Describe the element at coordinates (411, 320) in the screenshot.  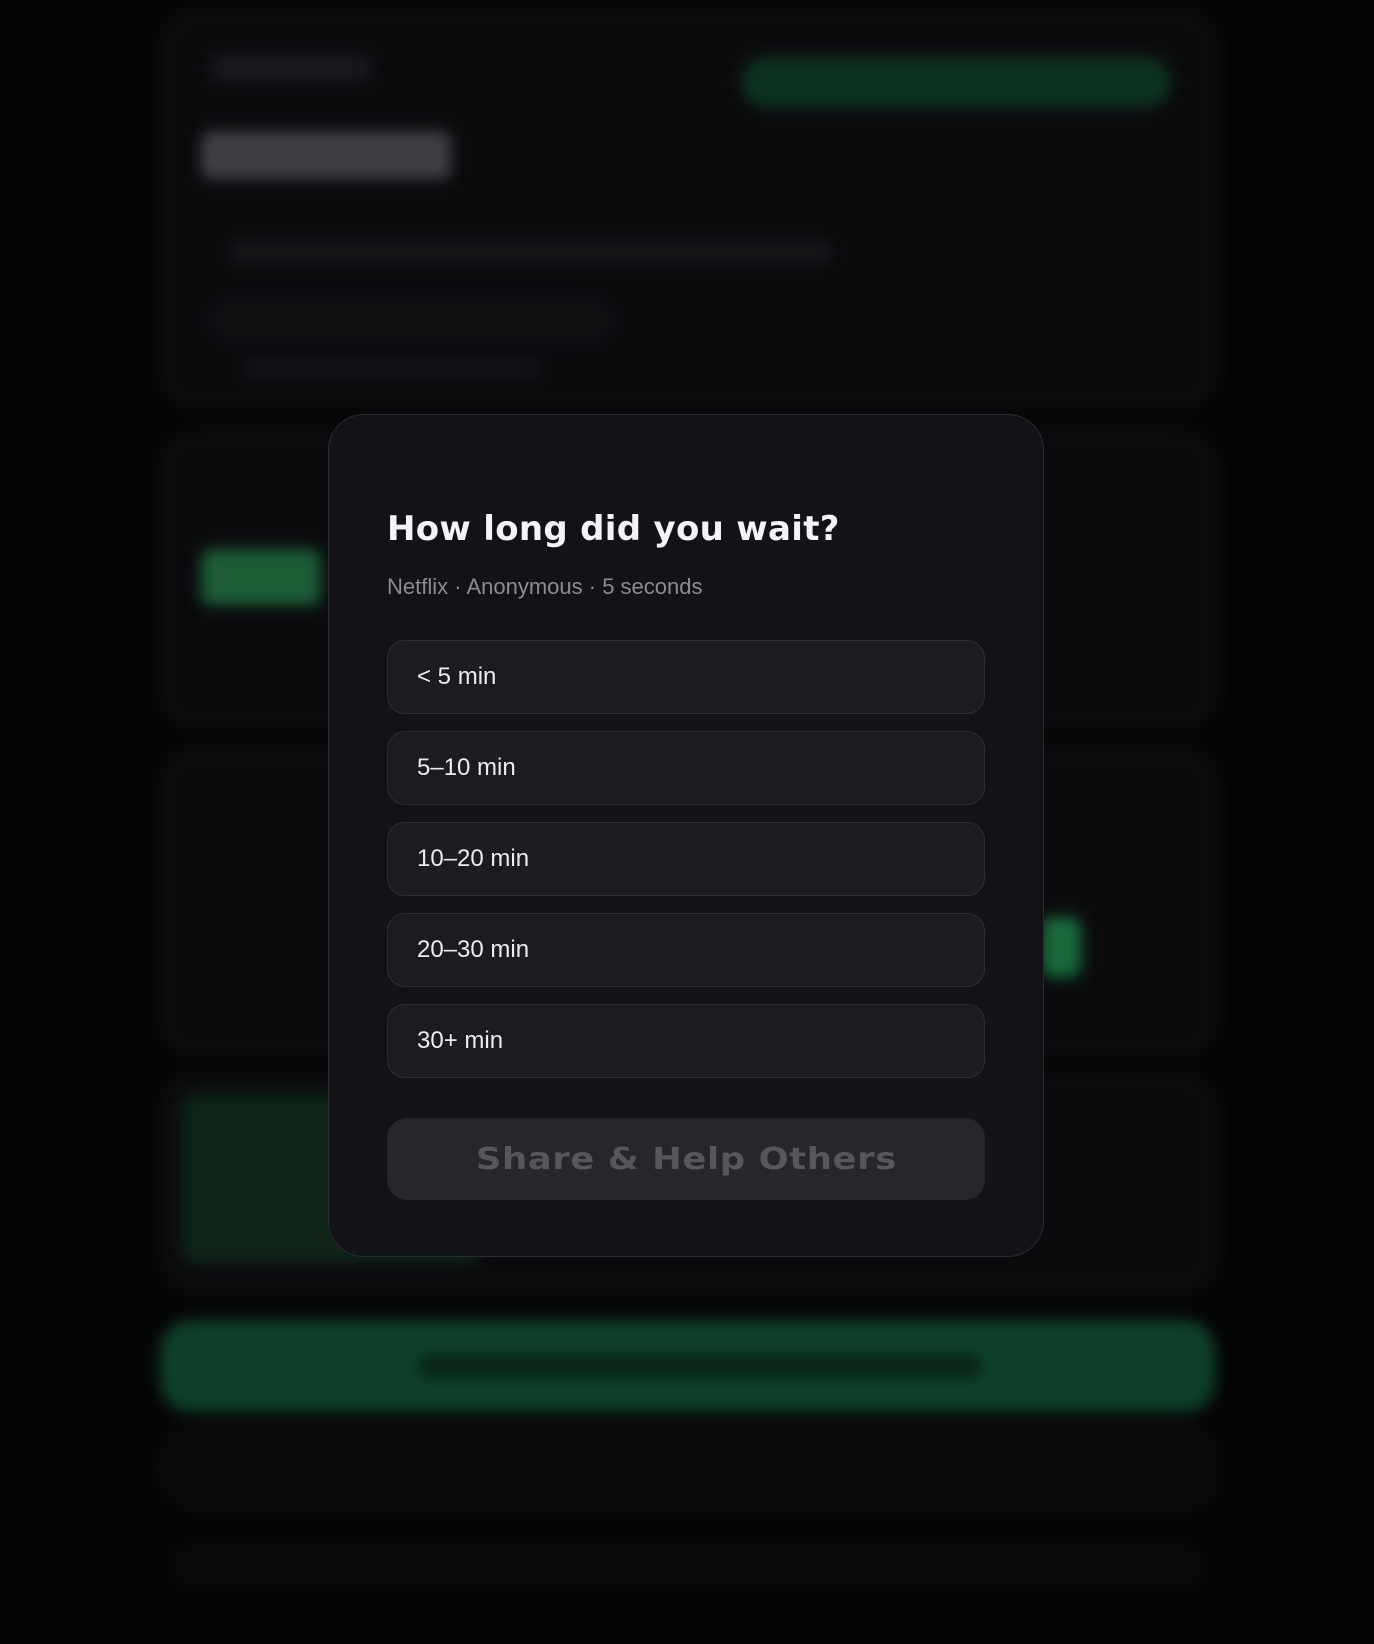
I see `background-status-pill` at that location.